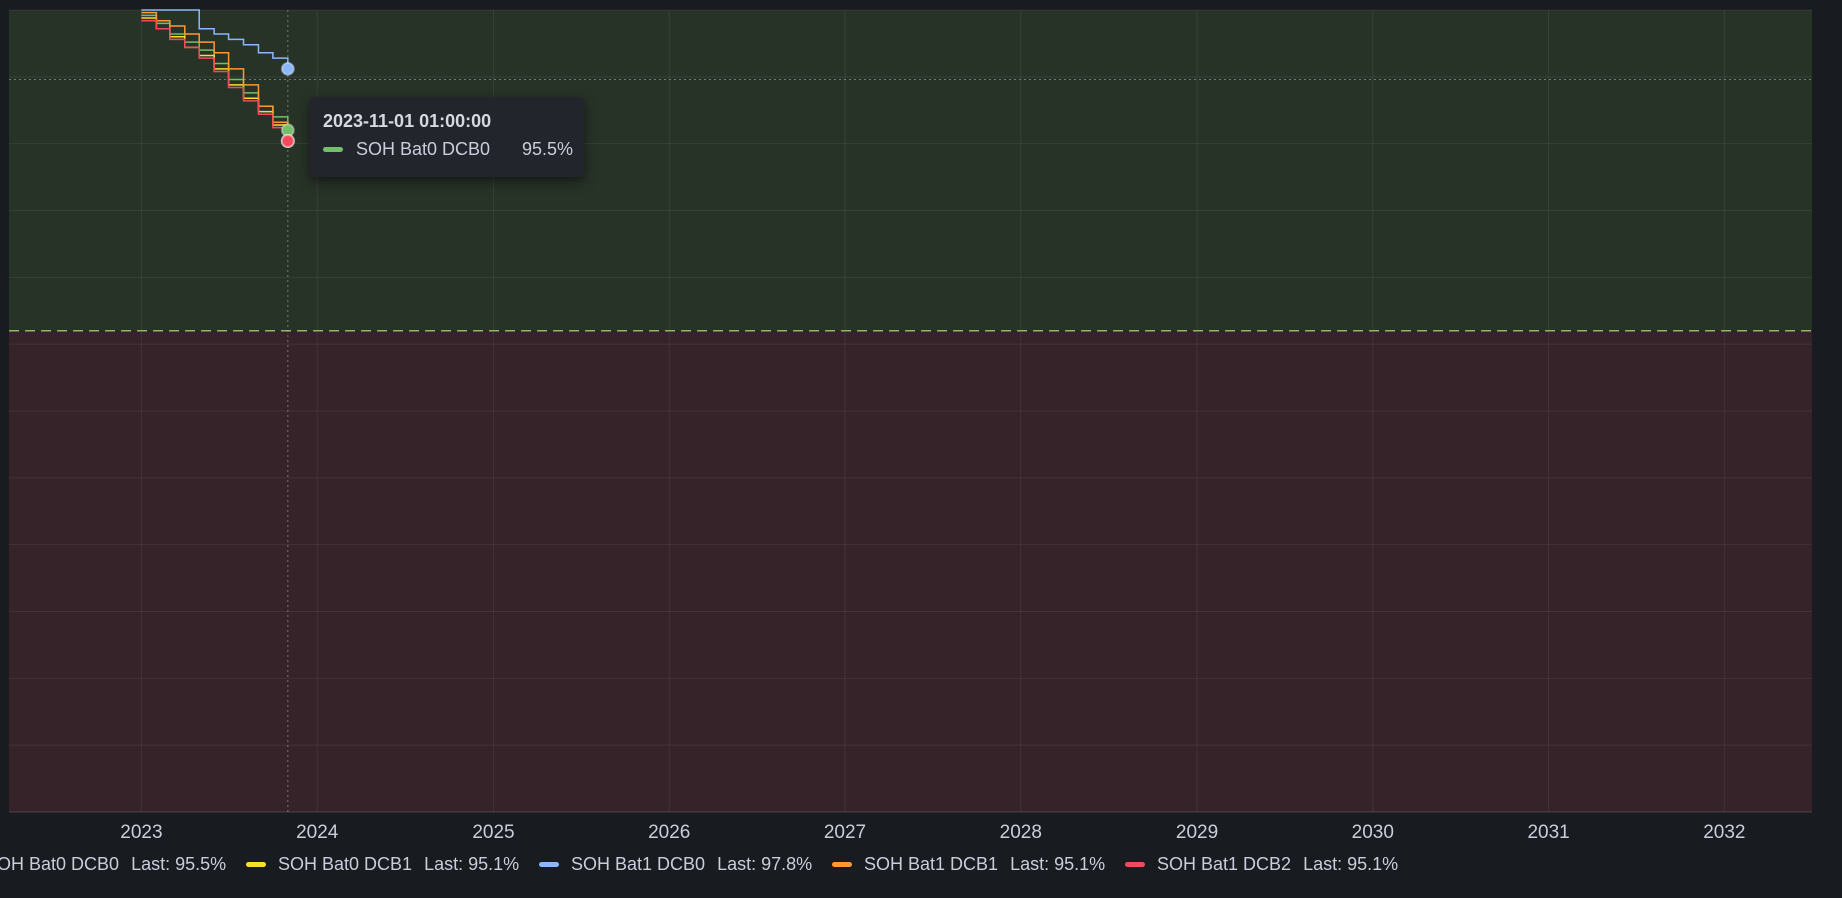  What do you see at coordinates (931, 864) in the screenshot?
I see `legend-series-name: SOH Bat1 DCB1` at bounding box center [931, 864].